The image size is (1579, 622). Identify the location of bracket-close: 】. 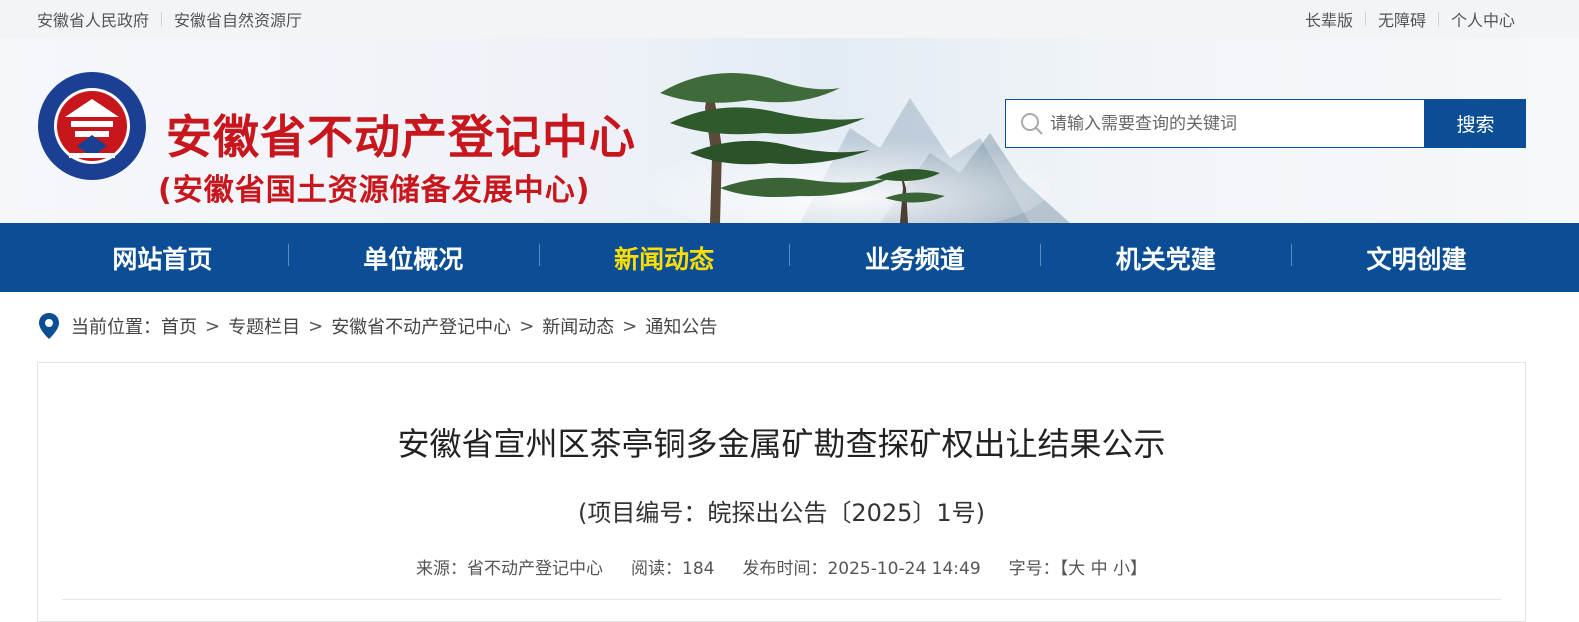
(1138, 569).